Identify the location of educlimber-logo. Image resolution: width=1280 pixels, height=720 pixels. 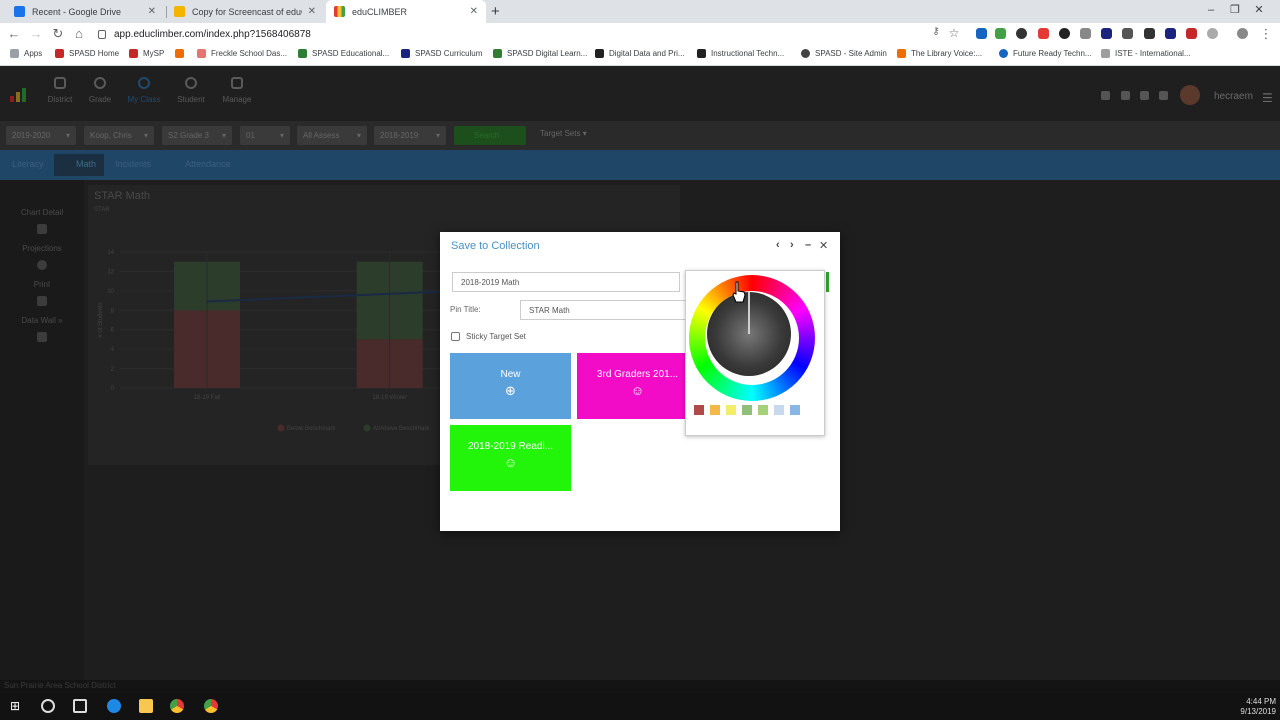
(18, 95).